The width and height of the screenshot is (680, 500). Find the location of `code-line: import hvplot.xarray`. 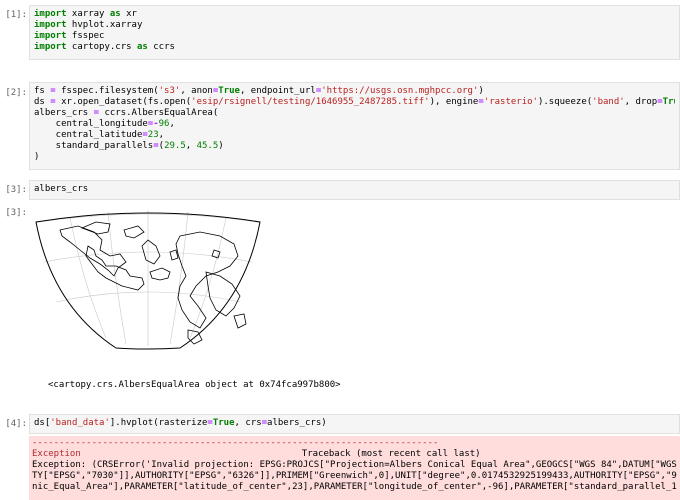

code-line: import hvplot.xarray is located at coordinates (354, 25).